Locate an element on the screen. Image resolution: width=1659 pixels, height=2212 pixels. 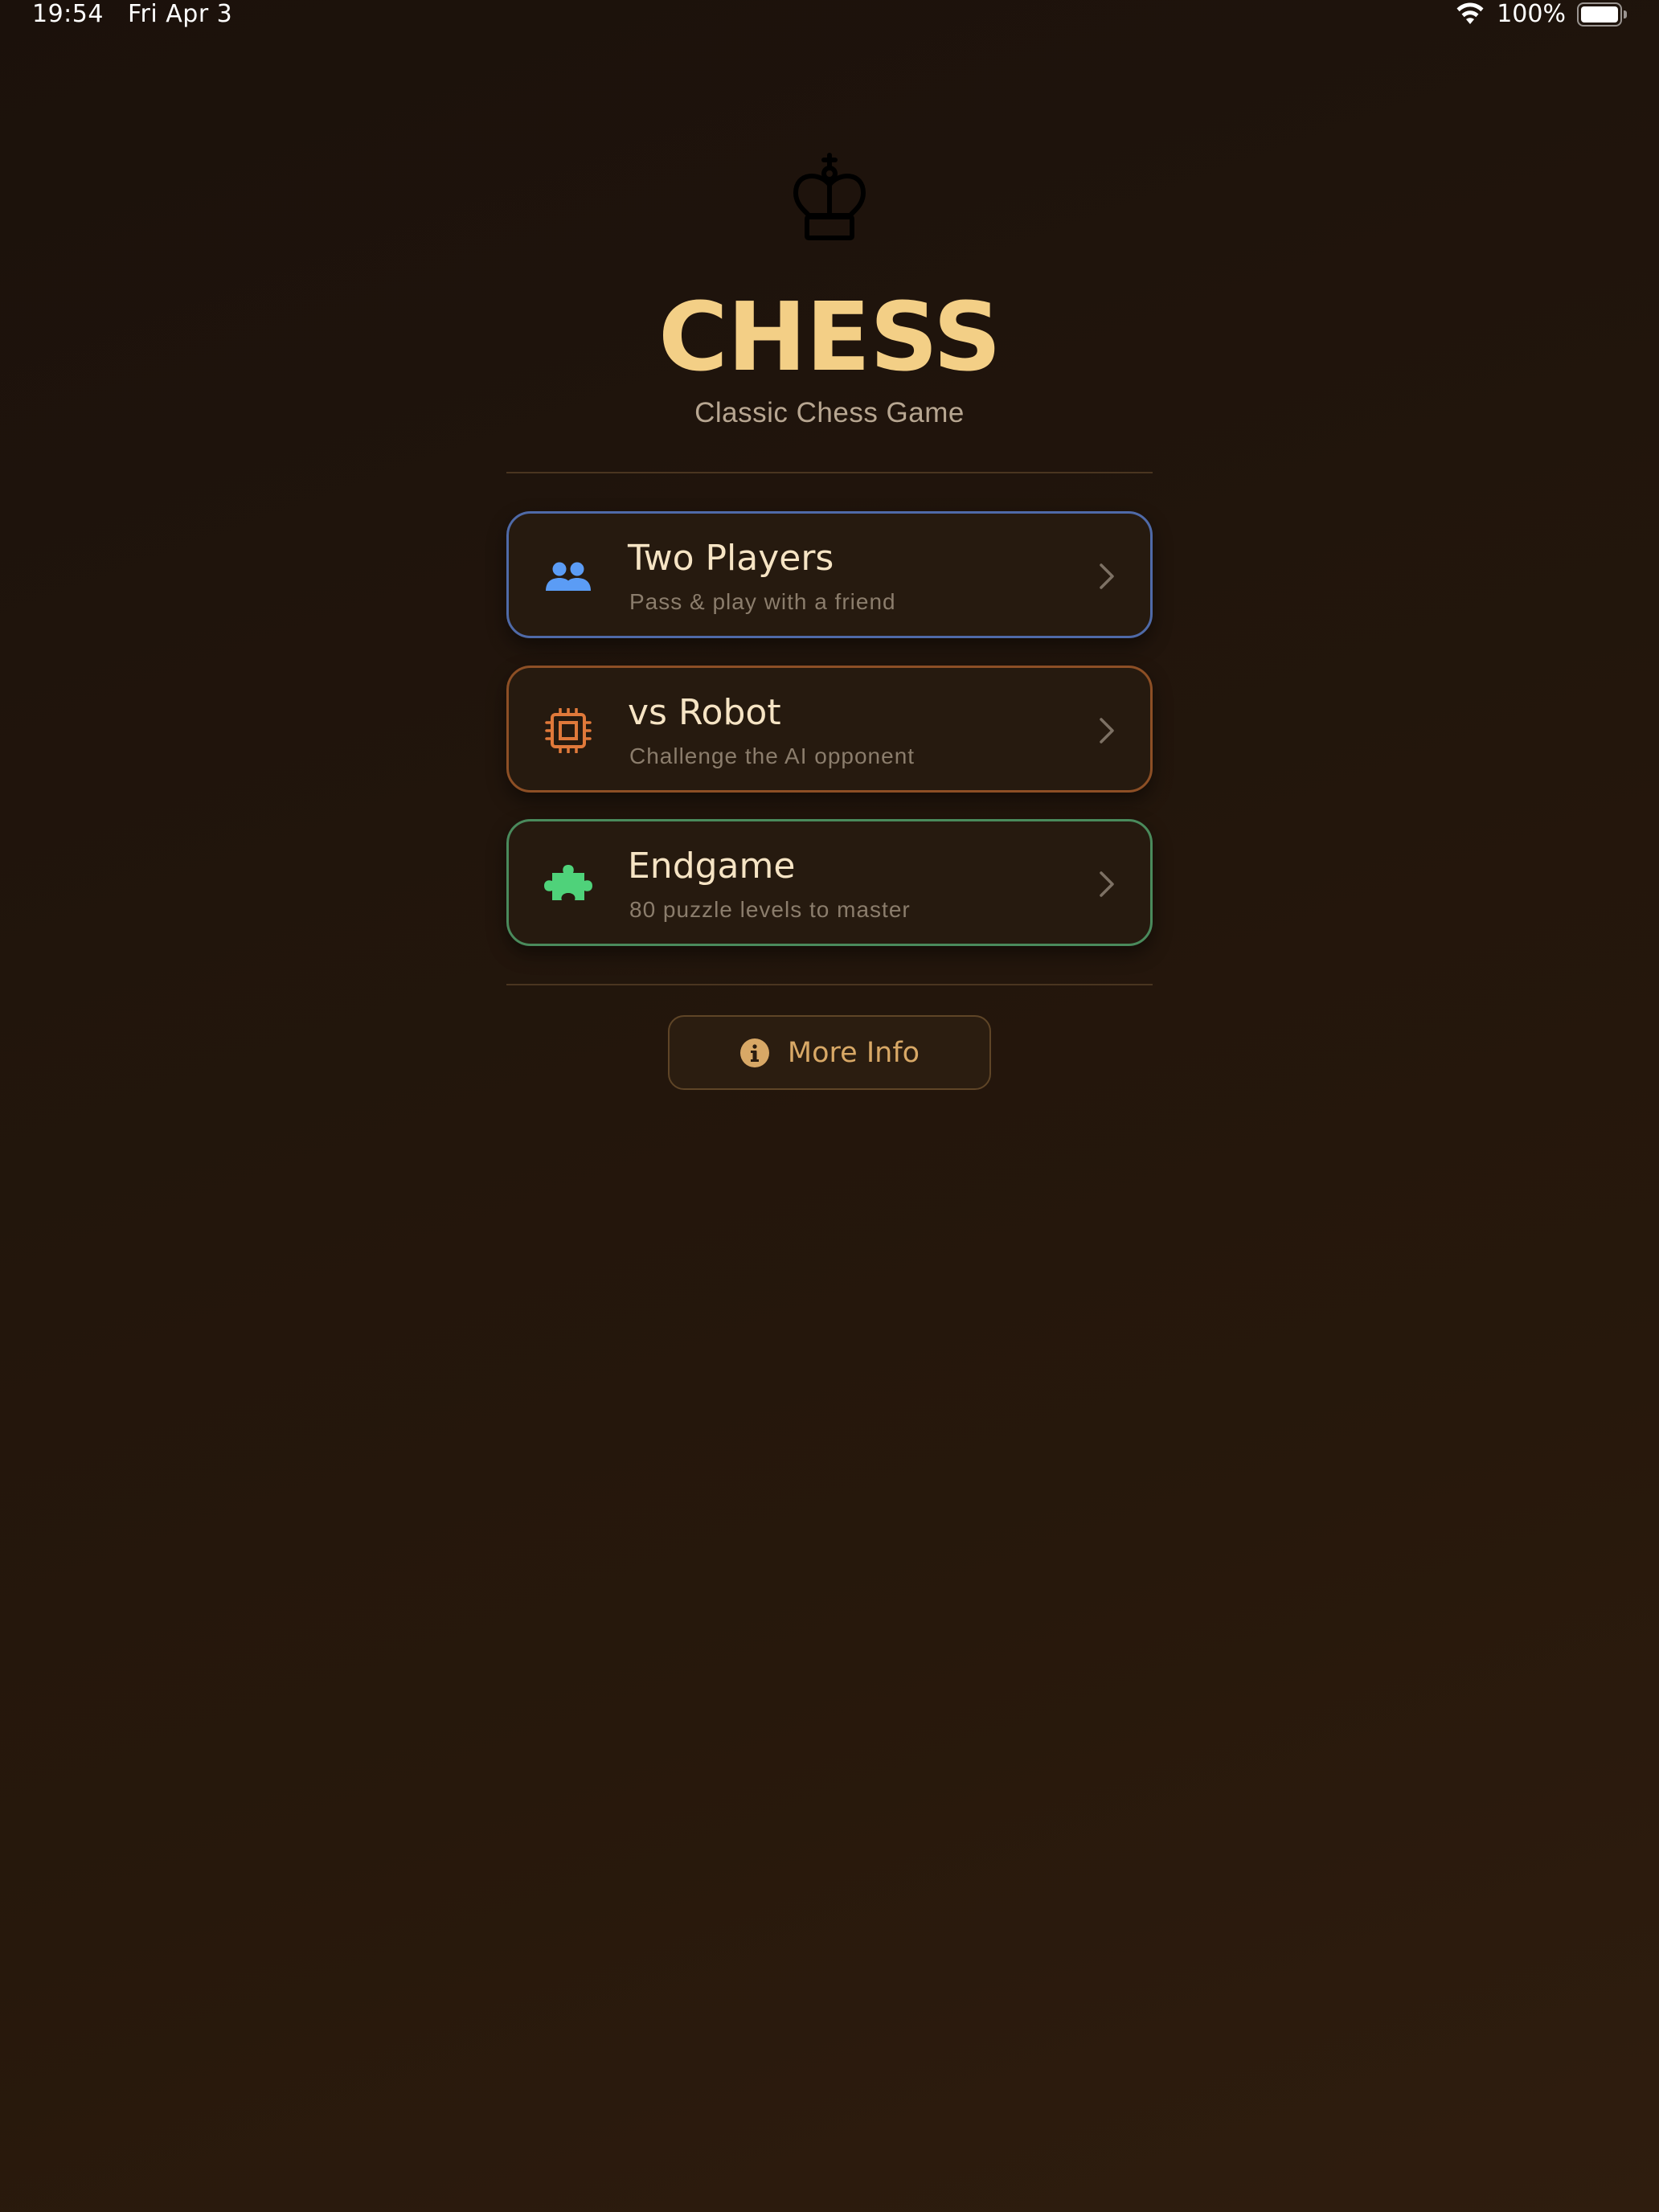
battery-icon is located at coordinates (1602, 14).